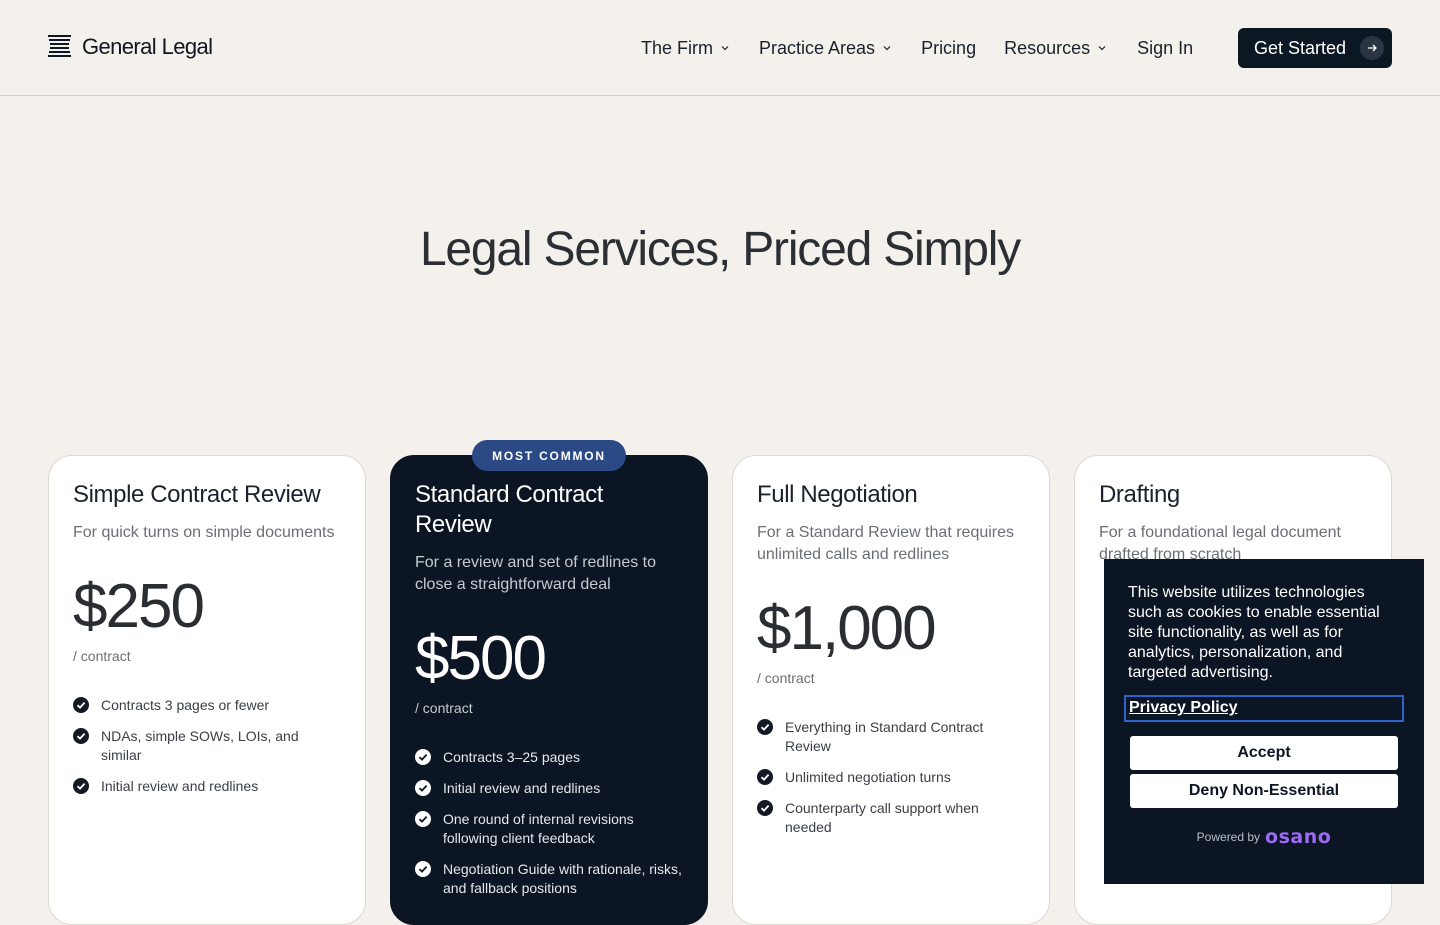 The width and height of the screenshot is (1440, 925). I want to click on deny-non-essential-button: Deny Non-Essential, so click(1264, 791).